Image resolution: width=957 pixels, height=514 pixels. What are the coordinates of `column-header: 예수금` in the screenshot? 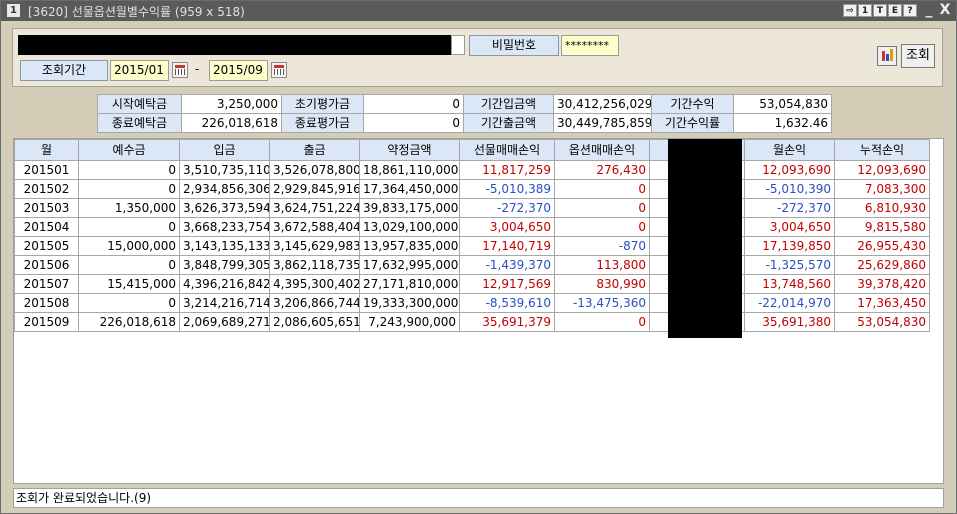 It's located at (129, 150).